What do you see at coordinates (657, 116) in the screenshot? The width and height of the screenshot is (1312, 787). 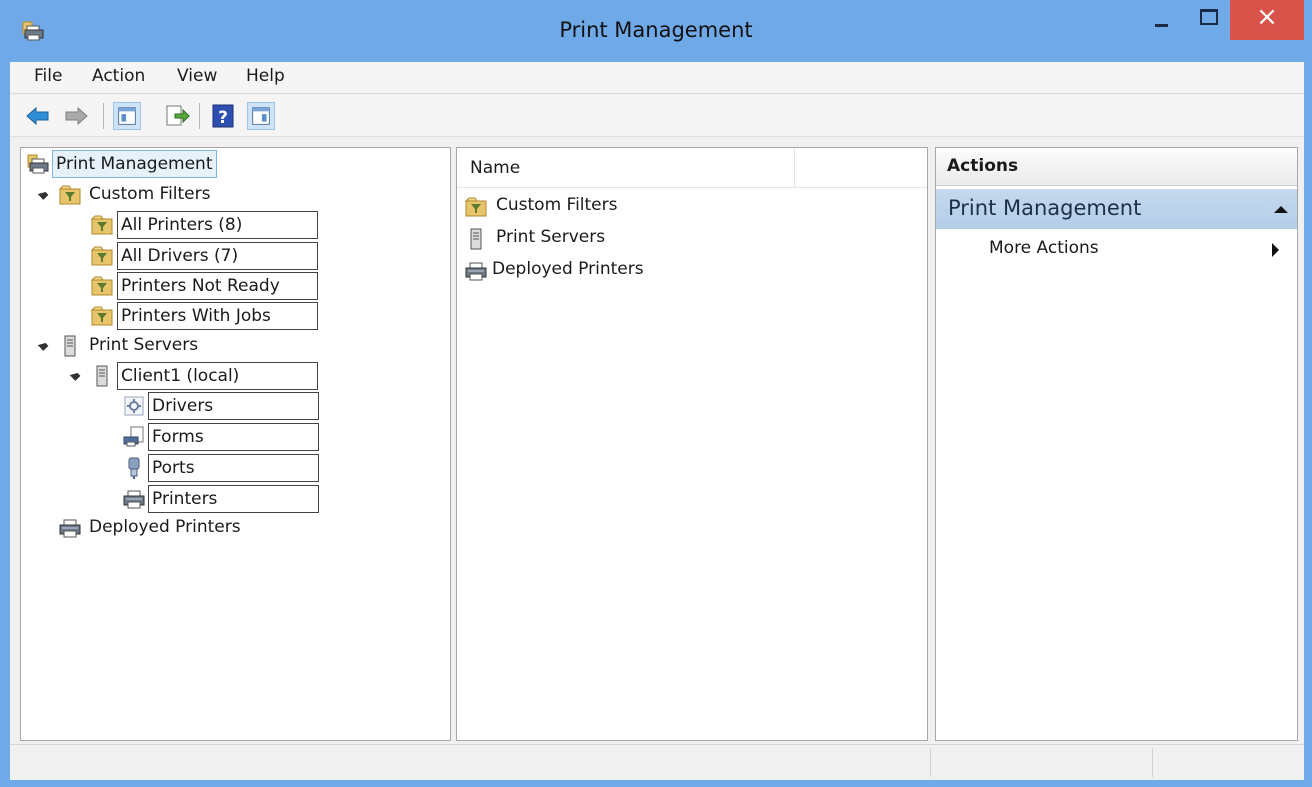 I see `toolbar: ?` at bounding box center [657, 116].